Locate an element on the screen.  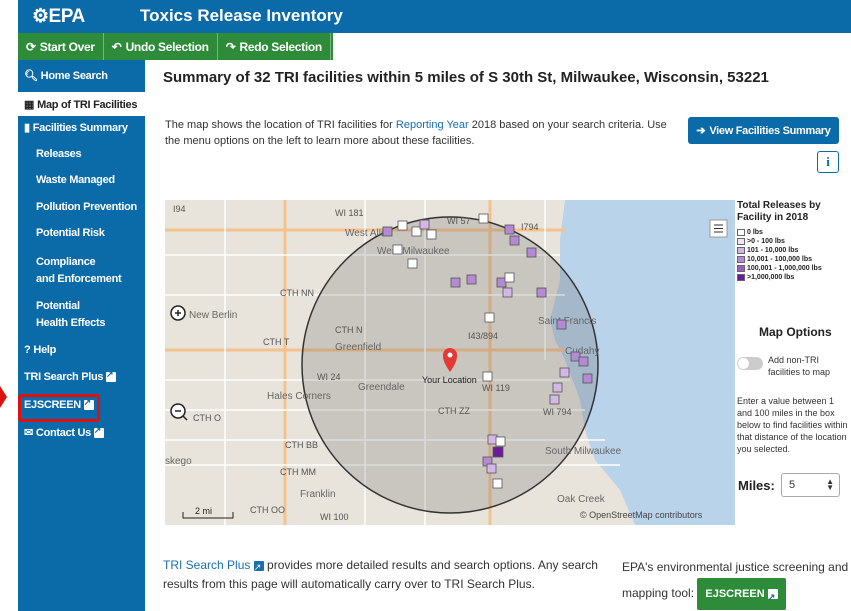
ejscreen-highlight-box is located at coordinates (59, 408).